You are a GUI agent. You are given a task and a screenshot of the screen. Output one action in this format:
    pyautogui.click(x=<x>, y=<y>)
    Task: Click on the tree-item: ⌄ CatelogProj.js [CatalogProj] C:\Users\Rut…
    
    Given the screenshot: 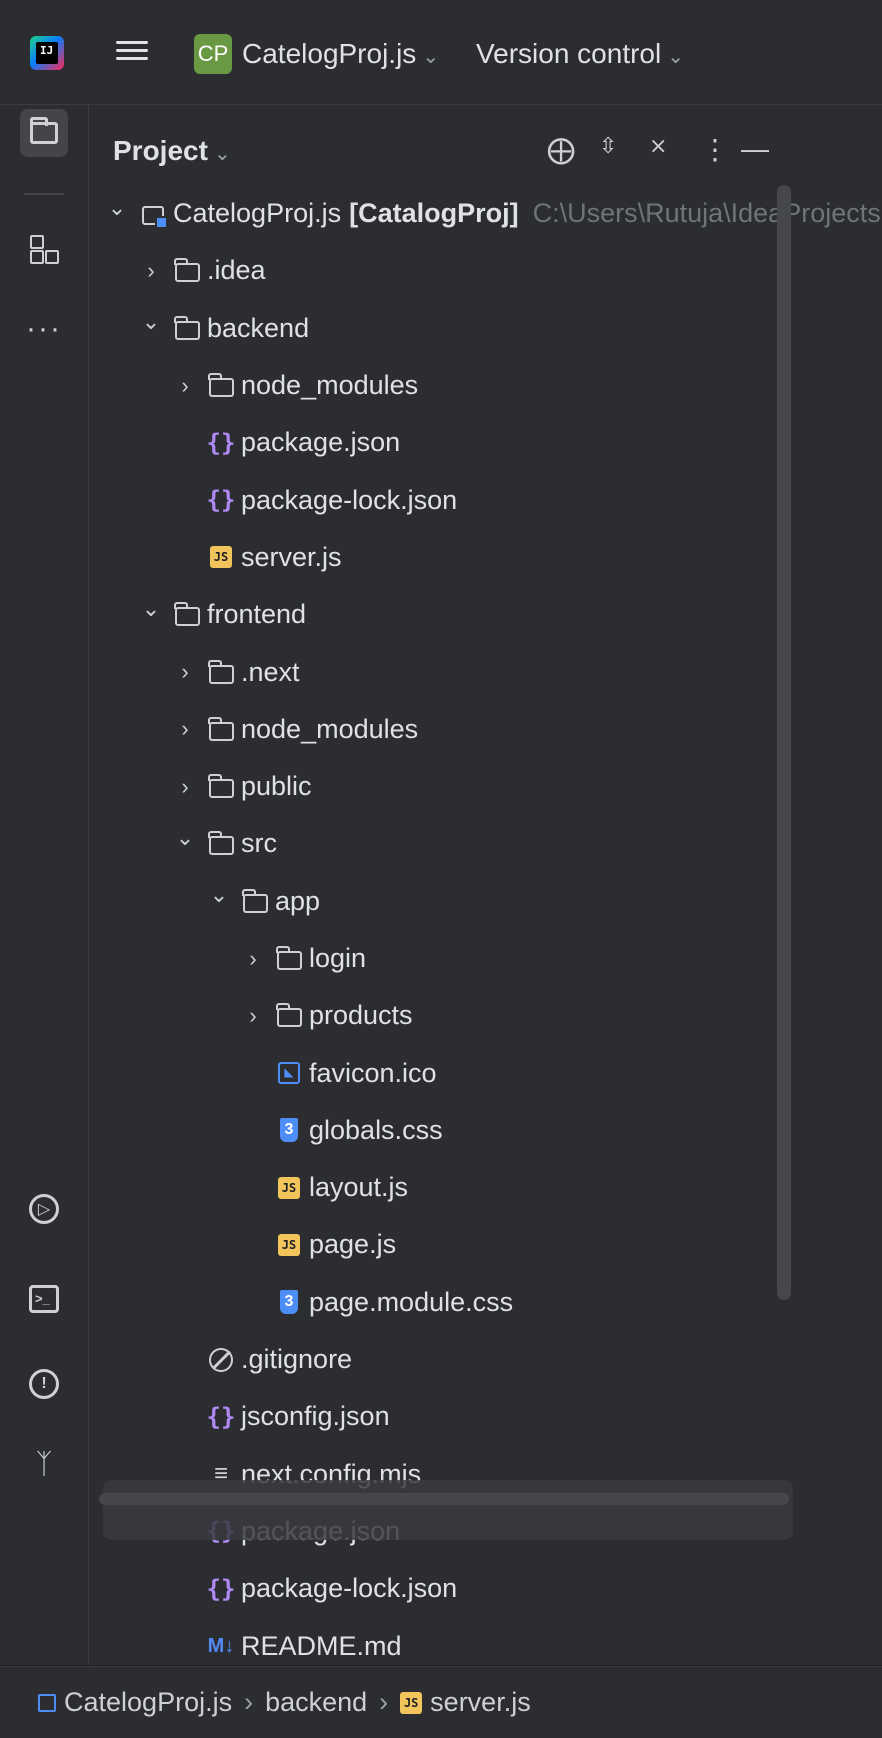 What is the action you would take?
    pyautogui.click(x=485, y=213)
    